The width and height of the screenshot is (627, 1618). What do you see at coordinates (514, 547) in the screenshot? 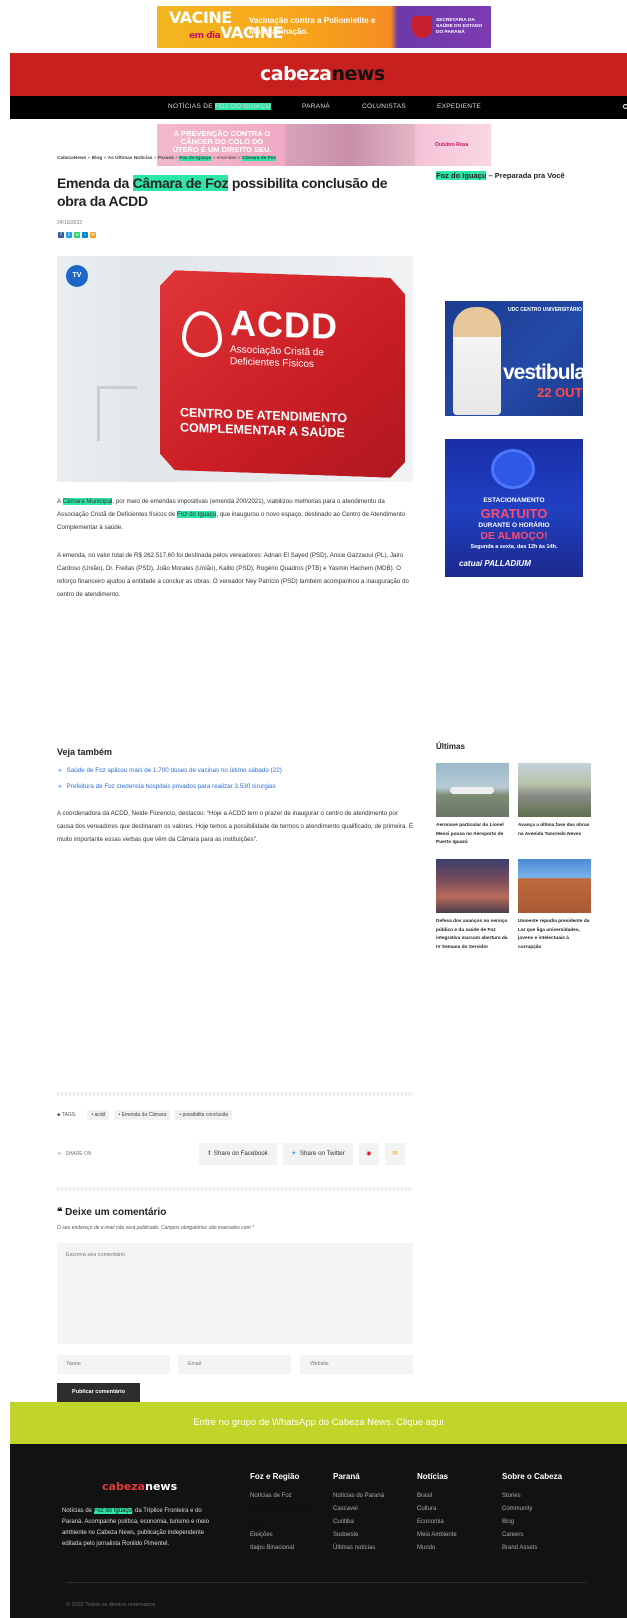
I see `ad4-t5: Segunda a sexta, das 12h às 14h.` at bounding box center [514, 547].